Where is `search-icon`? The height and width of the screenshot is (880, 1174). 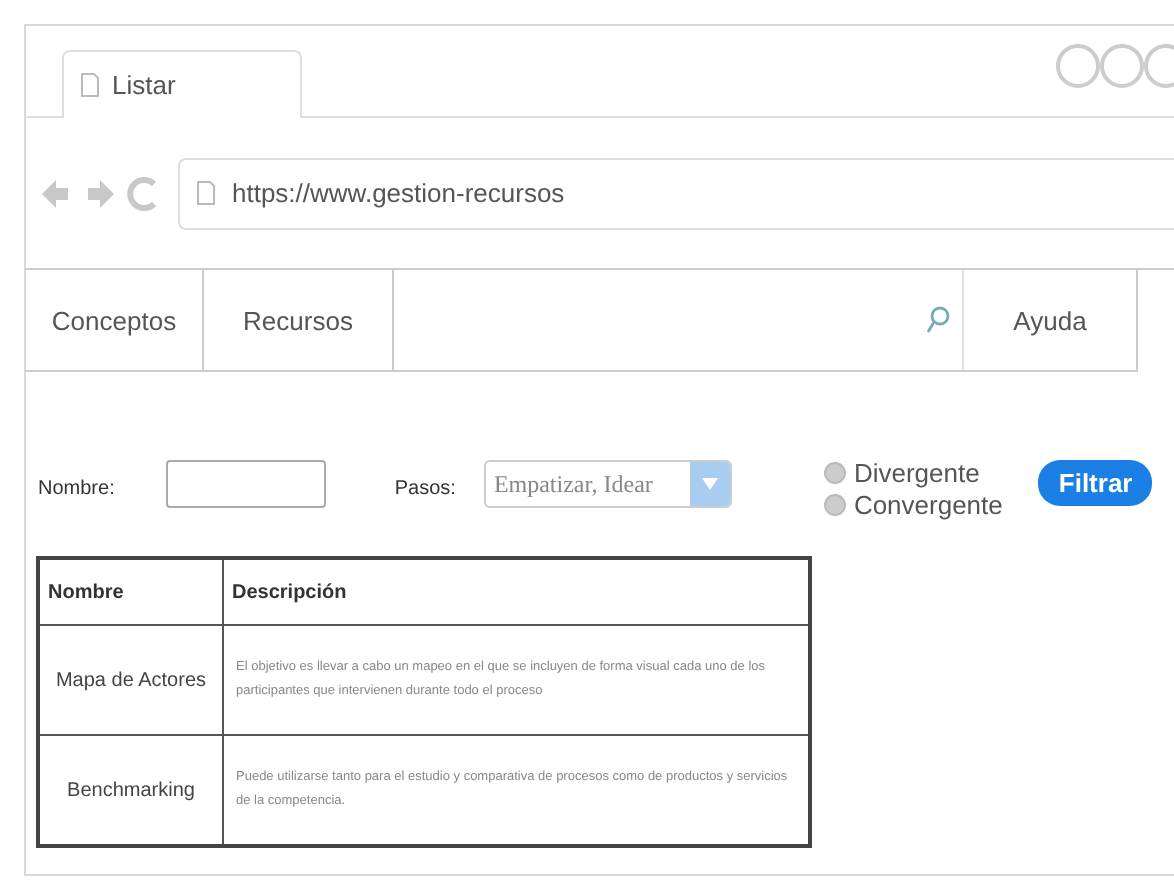 search-icon is located at coordinates (938, 320).